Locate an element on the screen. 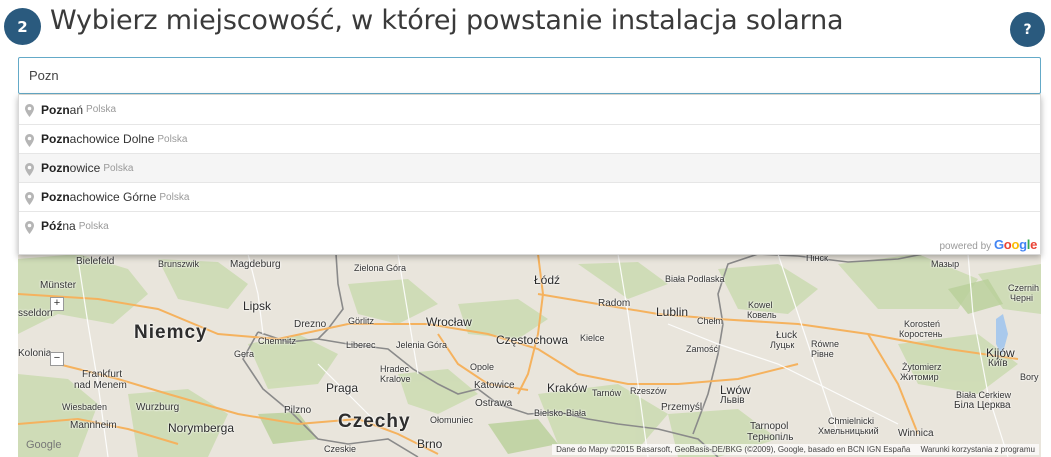 This screenshot has height=457, width=1051. map-terms-link: Warunki korzystania z programu is located at coordinates (978, 449).